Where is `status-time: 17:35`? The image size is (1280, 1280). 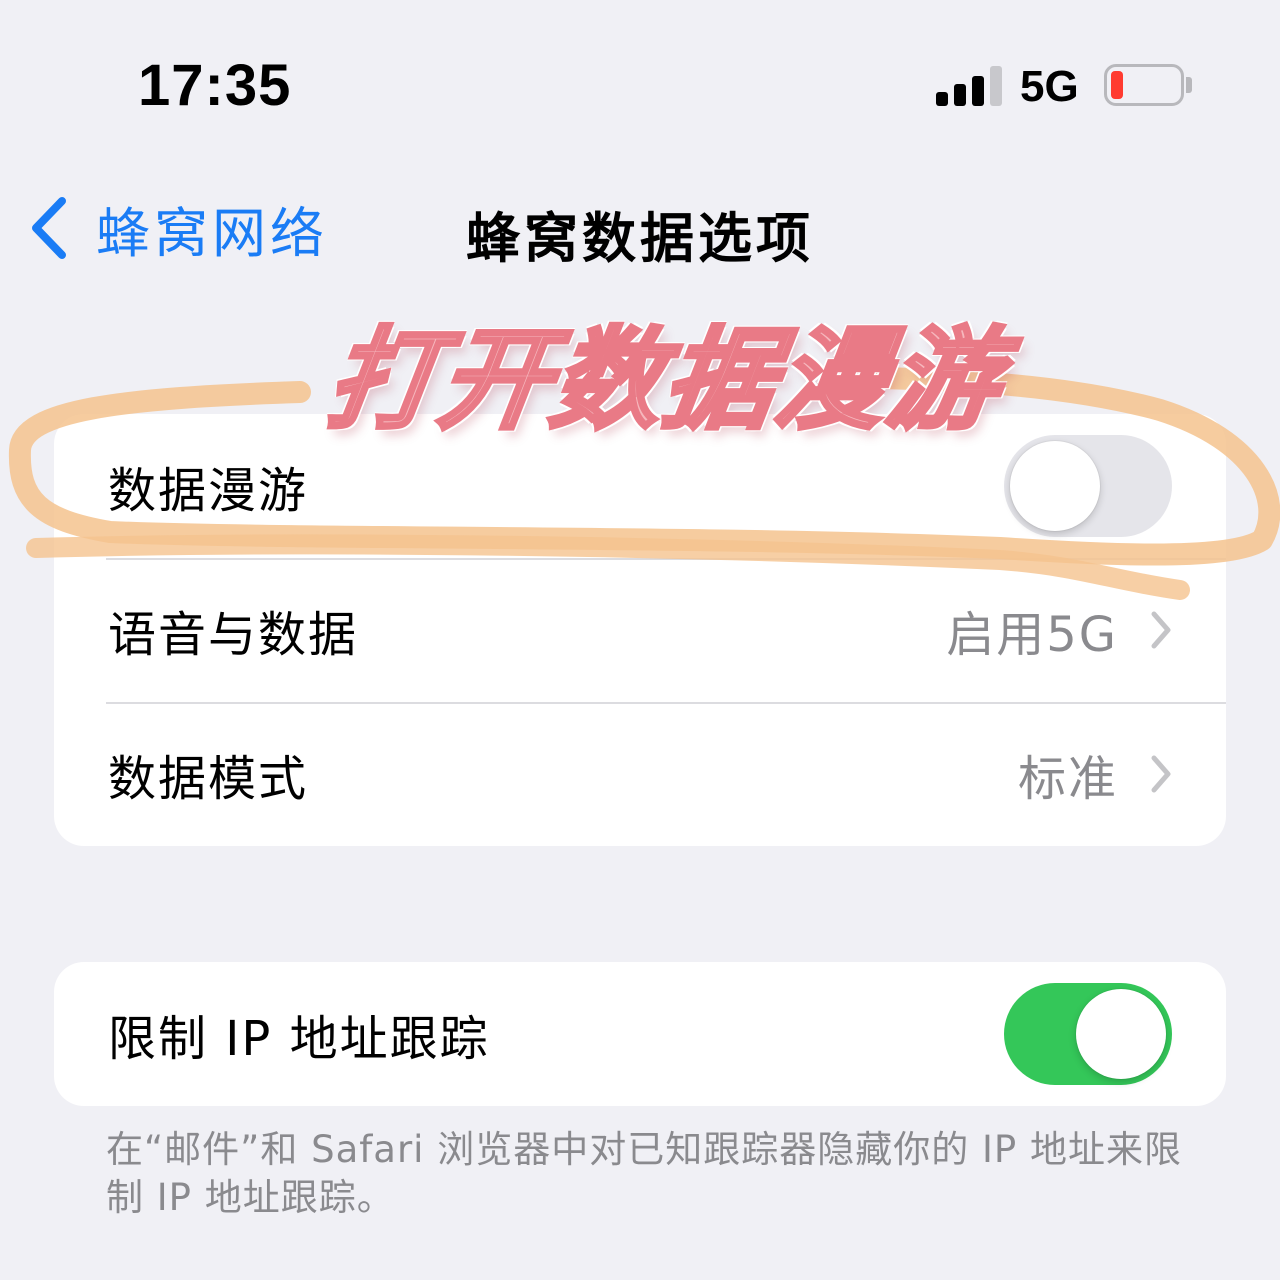
status-time: 17:35 is located at coordinates (215, 85).